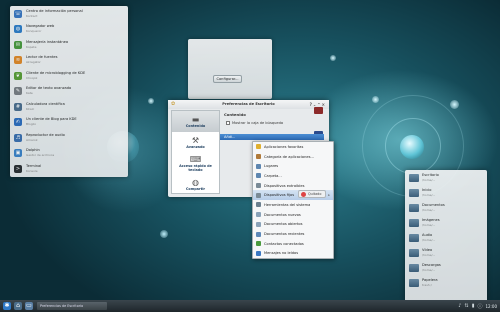  I want to click on system-tray: ♪ ⇅ ▮ ⓘ 12:00, so click(479, 306).